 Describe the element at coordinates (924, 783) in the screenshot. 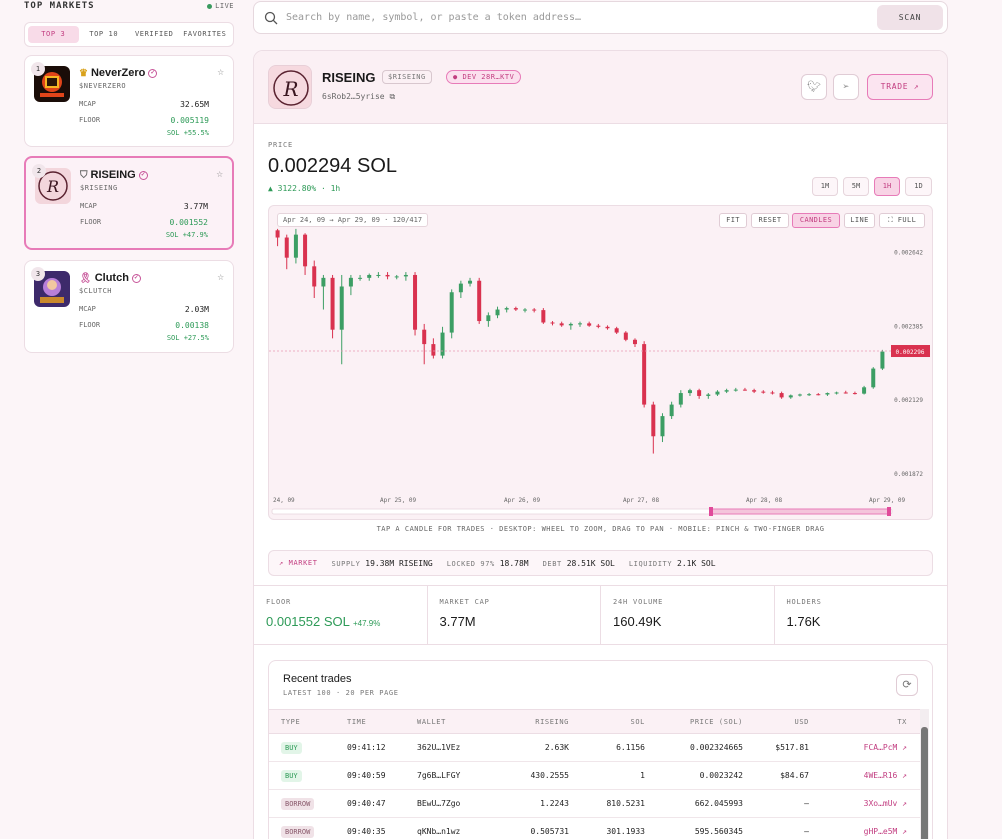

I see `scrollbar-thumb` at that location.